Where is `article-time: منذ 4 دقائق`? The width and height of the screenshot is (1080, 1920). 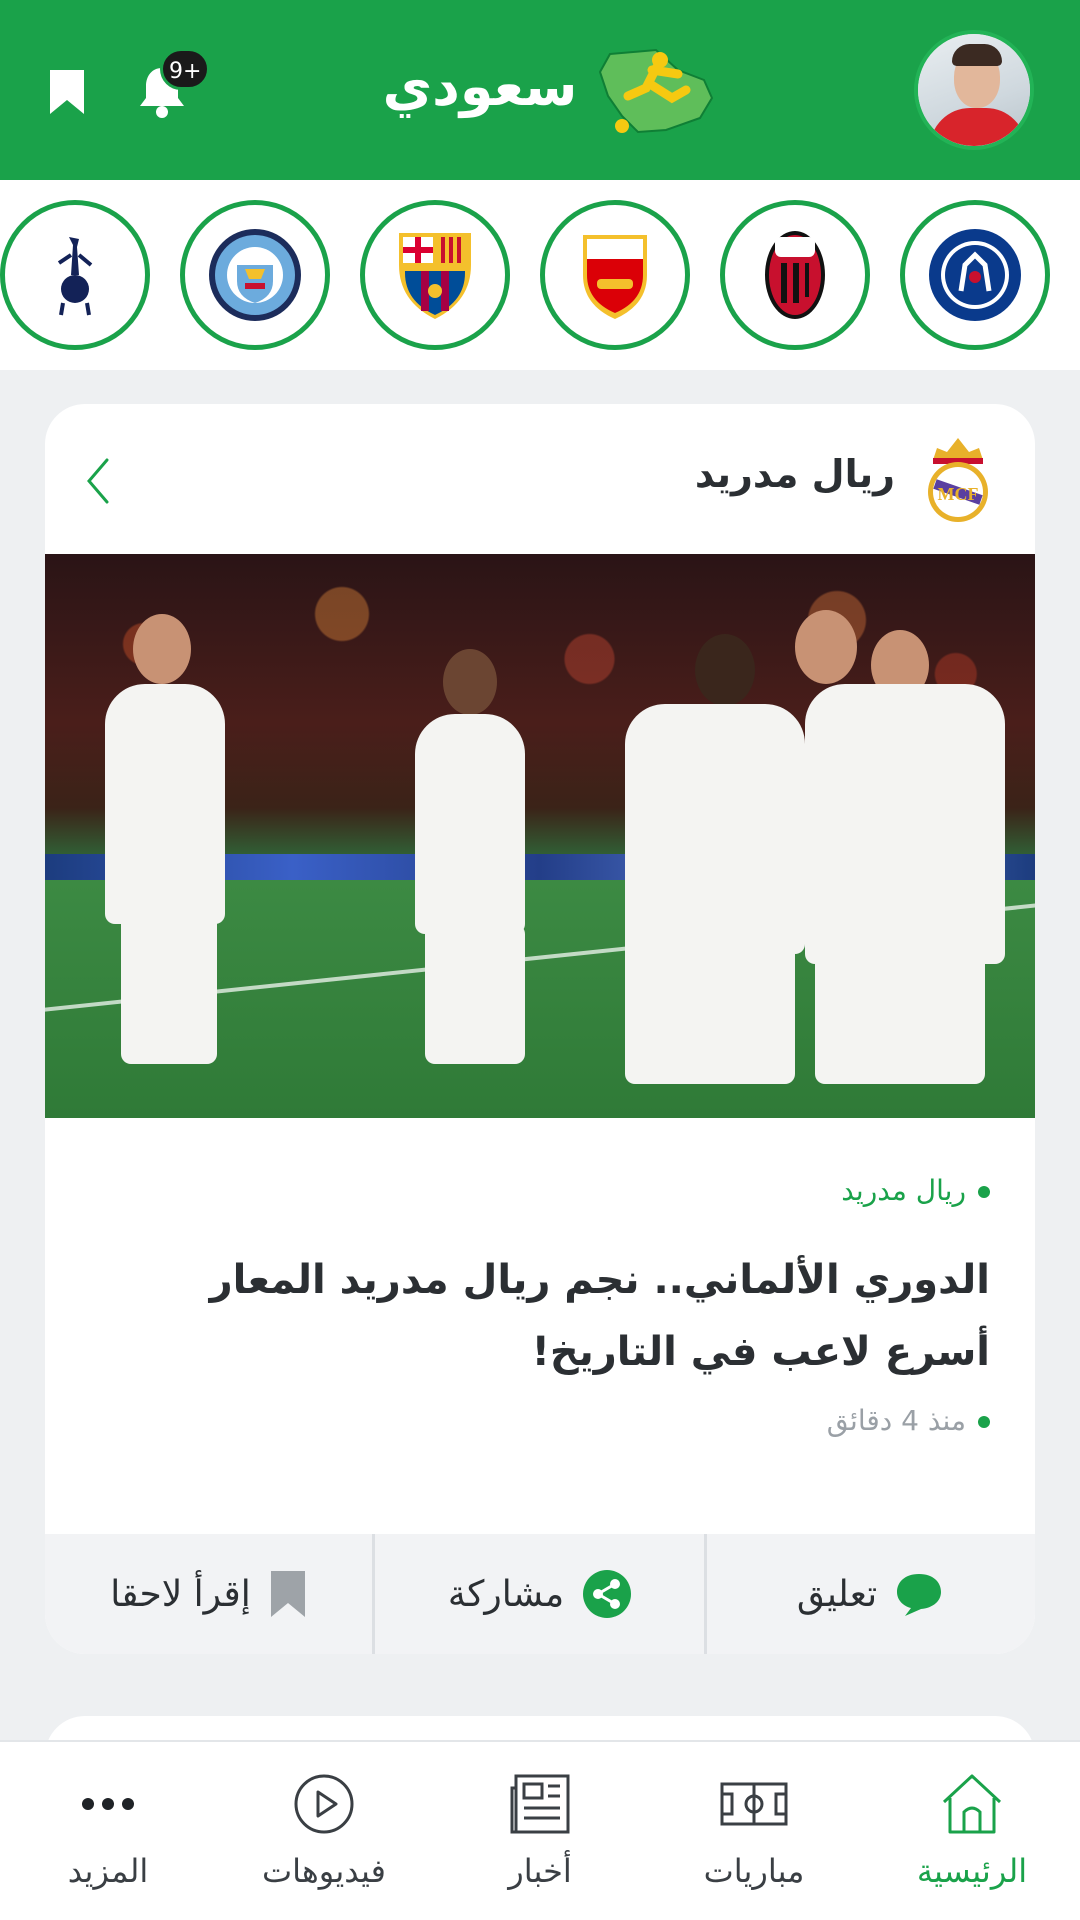
article-time: منذ 4 دقائق is located at coordinates (908, 1420).